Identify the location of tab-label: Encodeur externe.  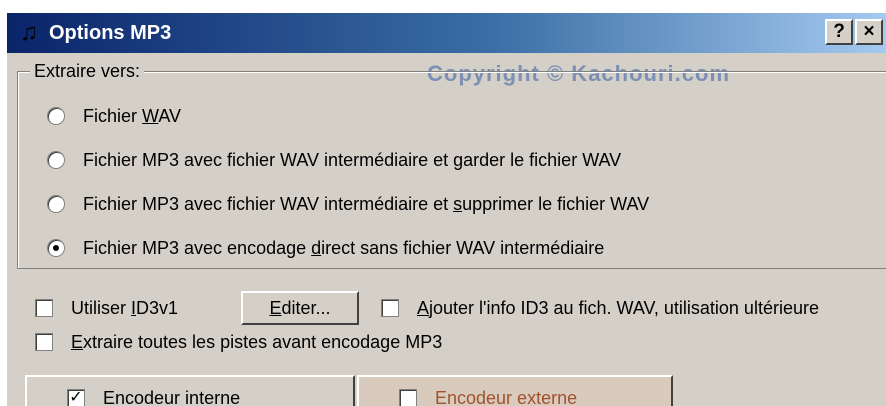
(506, 397).